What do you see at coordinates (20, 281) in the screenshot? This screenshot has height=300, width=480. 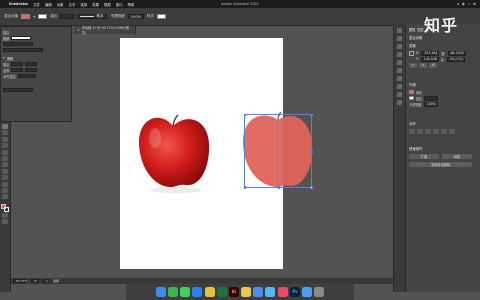 I see `zoom-field: 50.77%` at bounding box center [20, 281].